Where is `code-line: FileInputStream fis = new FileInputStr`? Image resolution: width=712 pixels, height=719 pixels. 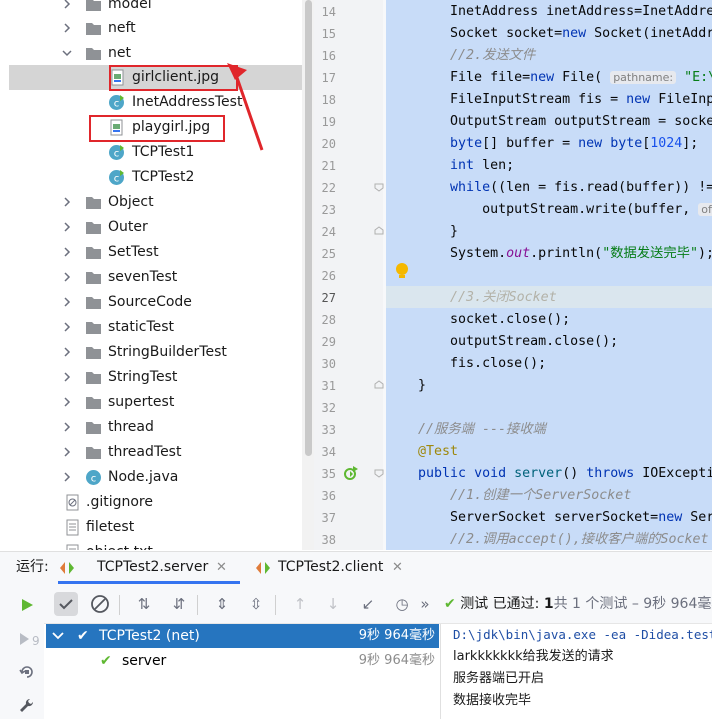
code-line: FileInputStream fis = new FileInputStr is located at coordinates (549, 100).